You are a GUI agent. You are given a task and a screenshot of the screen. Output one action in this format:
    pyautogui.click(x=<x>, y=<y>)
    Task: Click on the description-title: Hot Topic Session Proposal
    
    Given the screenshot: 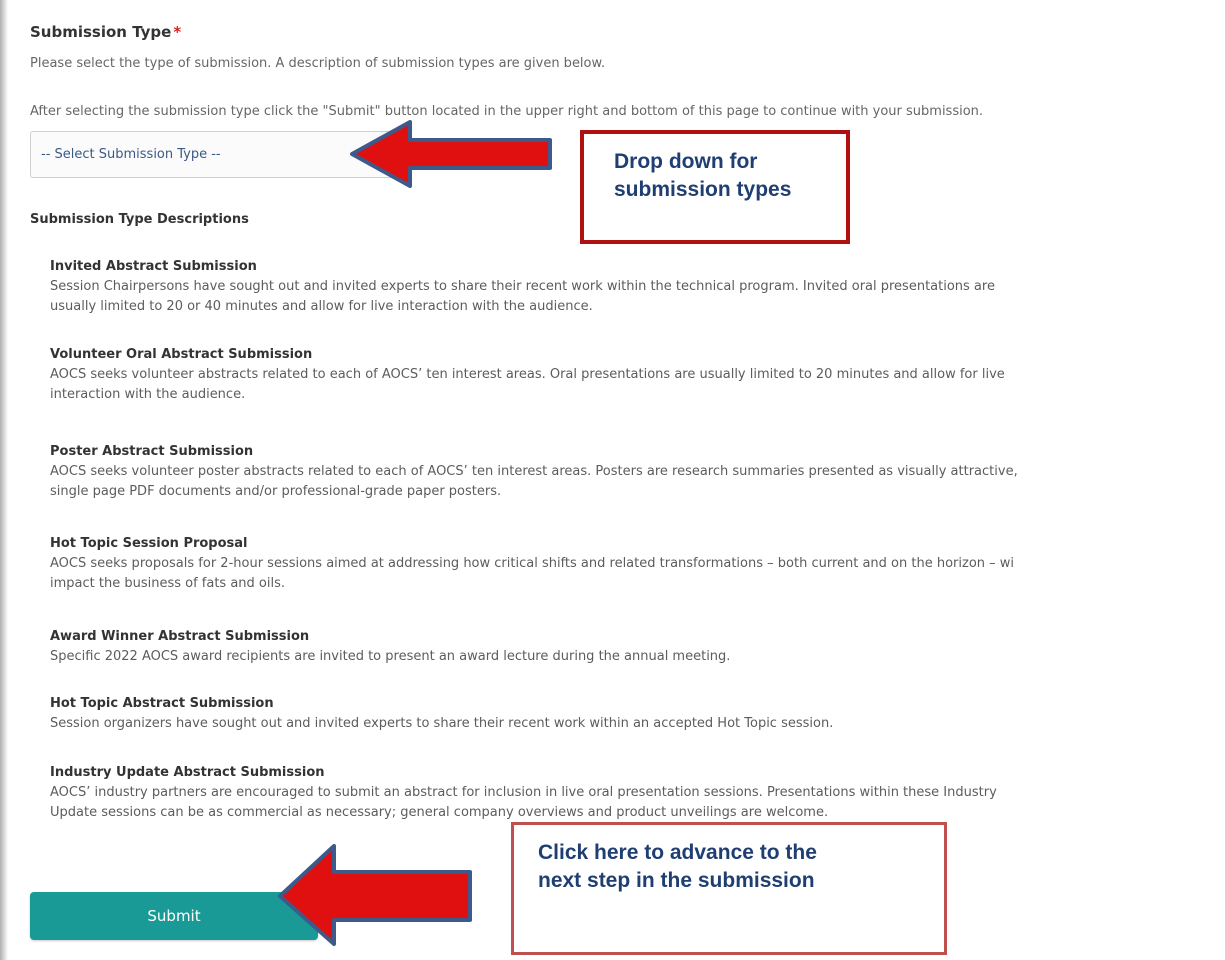 What is the action you would take?
    pyautogui.click(x=149, y=543)
    